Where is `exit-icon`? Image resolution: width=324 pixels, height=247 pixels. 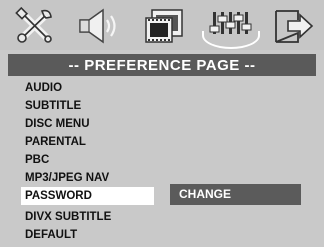 exit-icon is located at coordinates (293, 26).